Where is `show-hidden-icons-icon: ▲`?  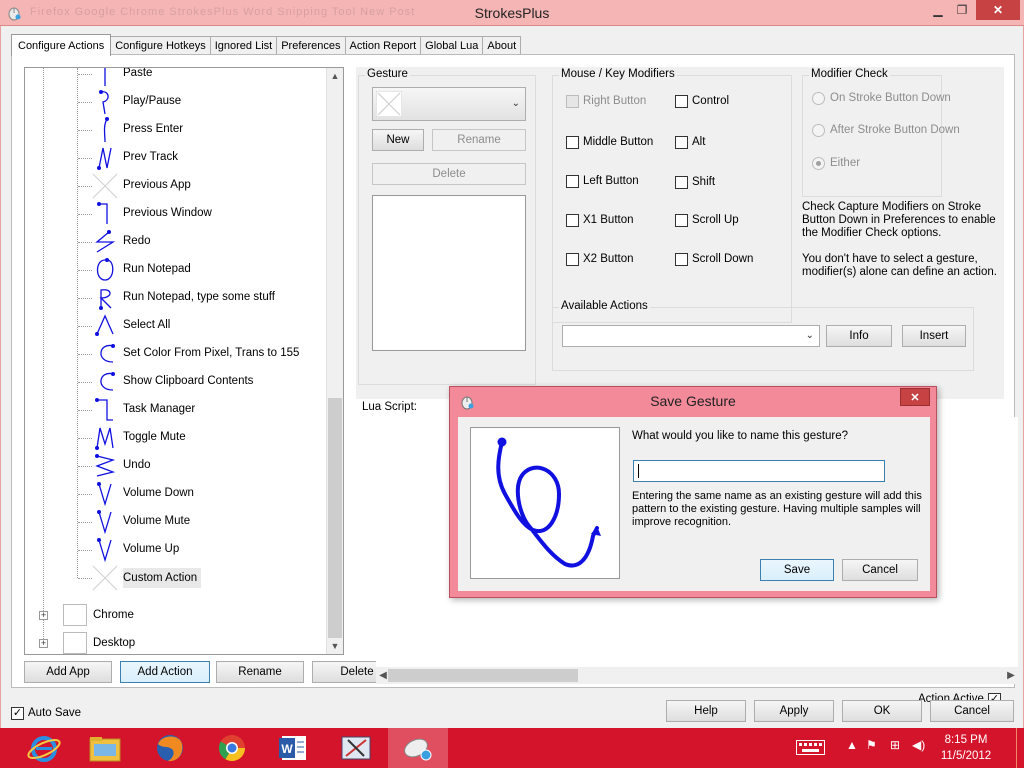 show-hidden-icons-icon: ▲ is located at coordinates (852, 745).